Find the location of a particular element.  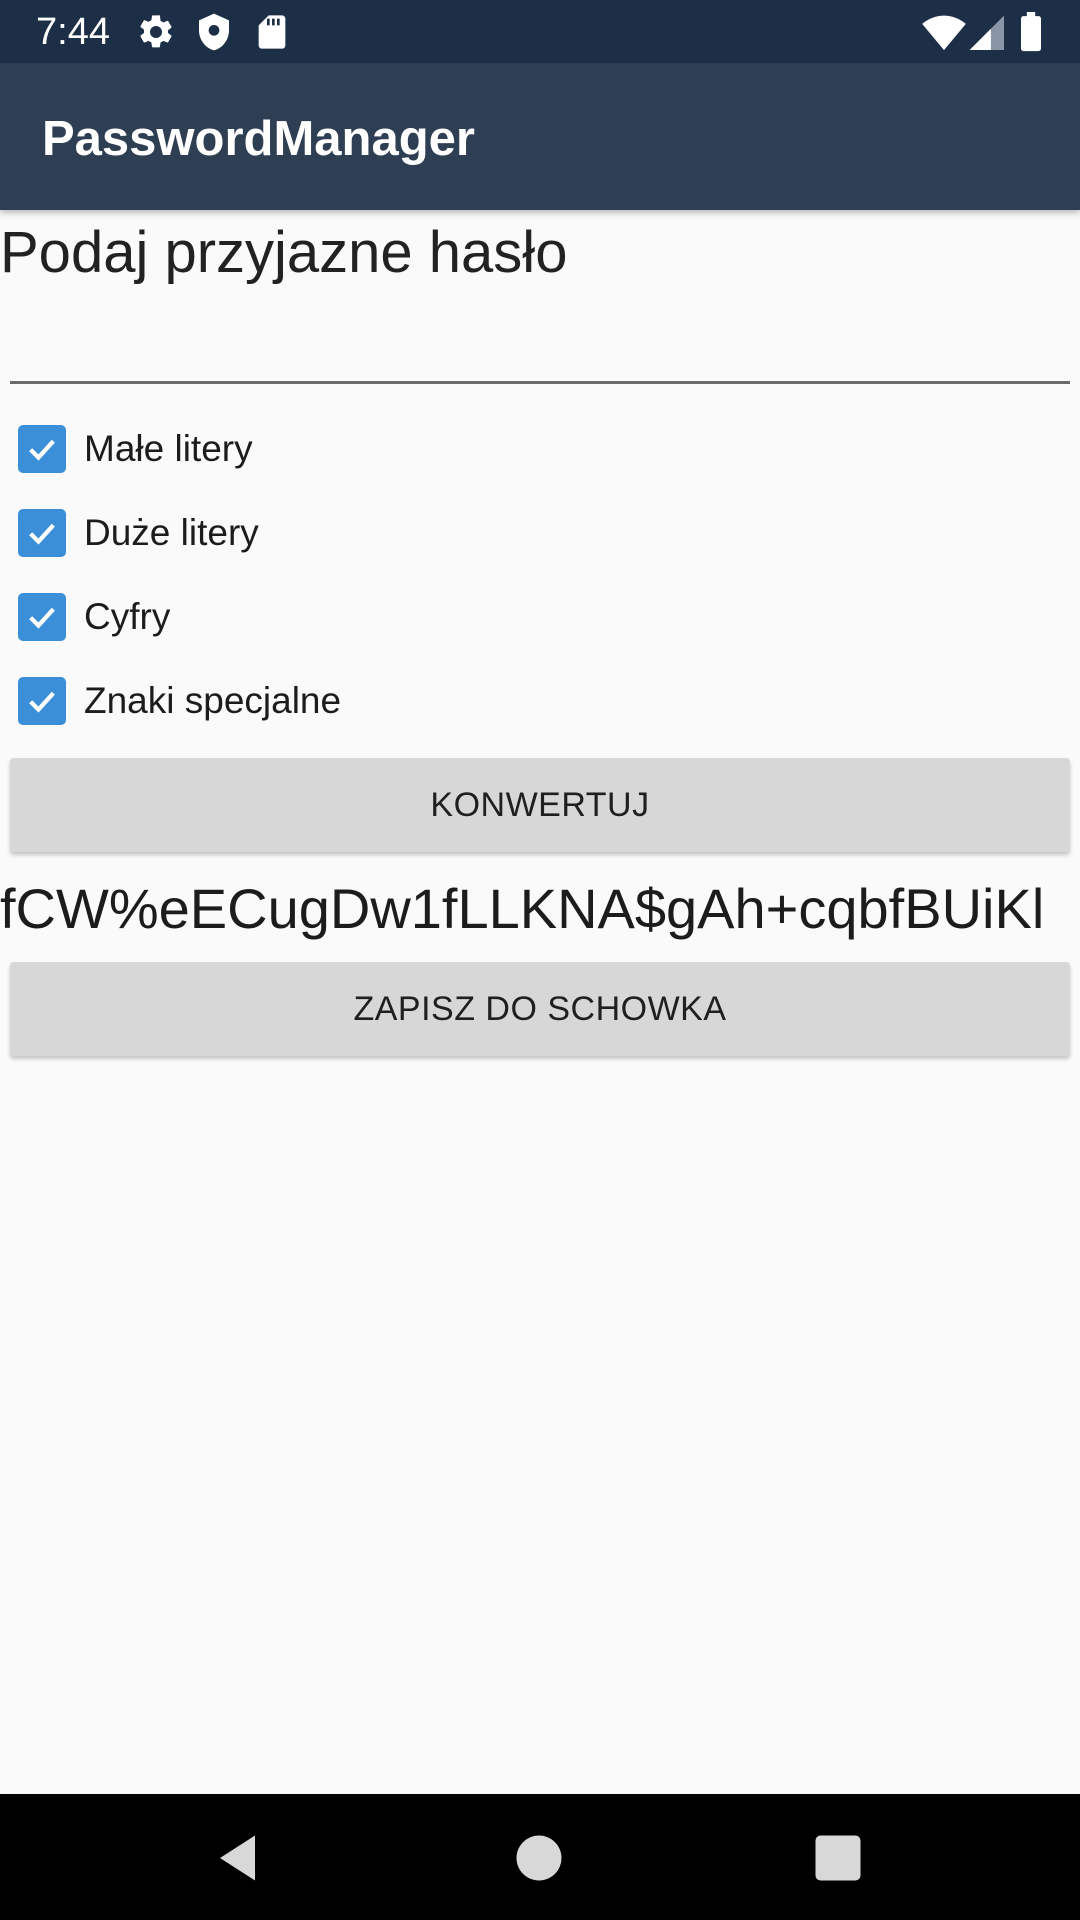

status-bar: 7:44 is located at coordinates (540, 31).